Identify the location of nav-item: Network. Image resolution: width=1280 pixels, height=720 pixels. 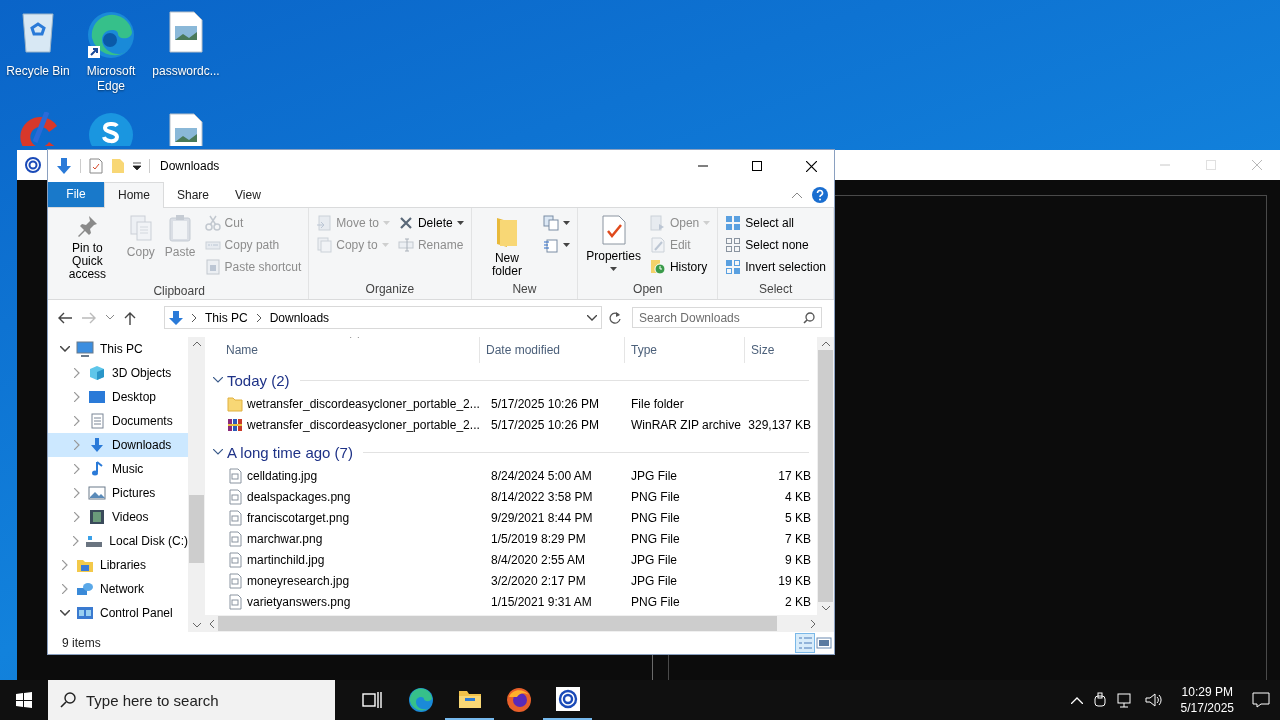
(118, 589).